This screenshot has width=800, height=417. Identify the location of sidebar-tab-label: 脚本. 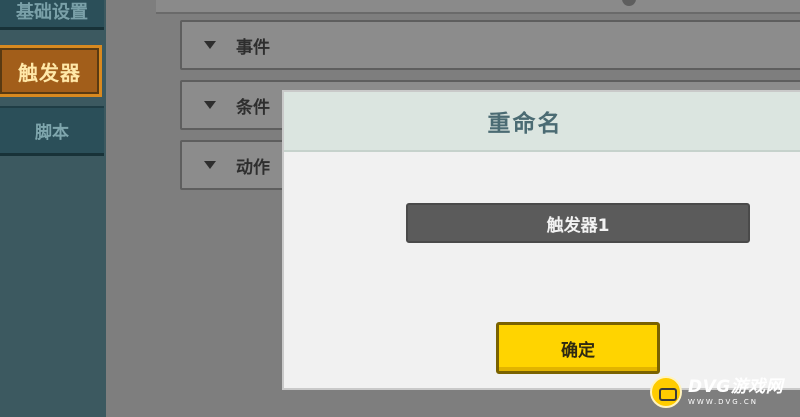
(52, 133).